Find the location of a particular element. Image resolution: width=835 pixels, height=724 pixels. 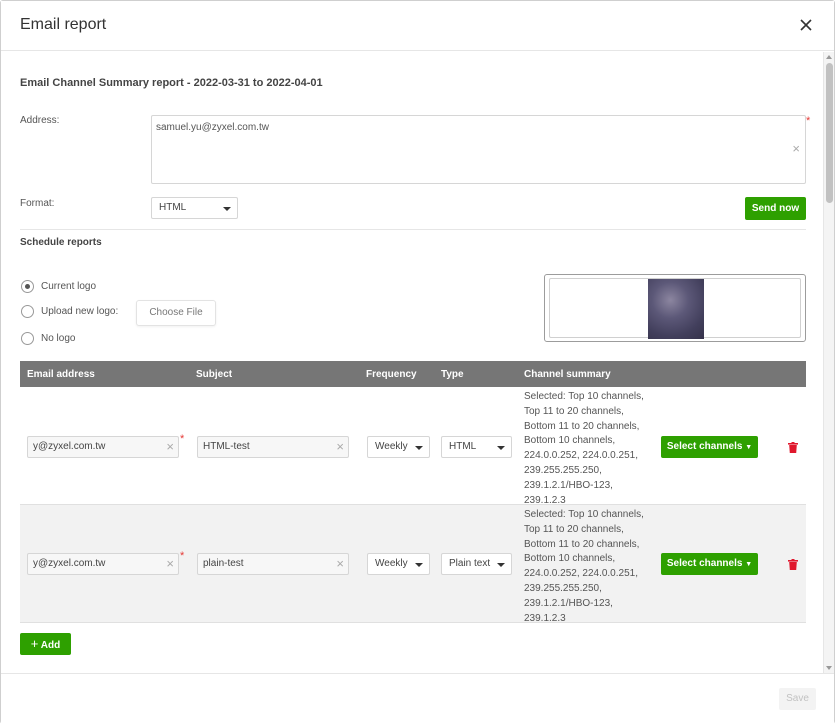

radio-label-current-logo: Current logo is located at coordinates (69, 286).